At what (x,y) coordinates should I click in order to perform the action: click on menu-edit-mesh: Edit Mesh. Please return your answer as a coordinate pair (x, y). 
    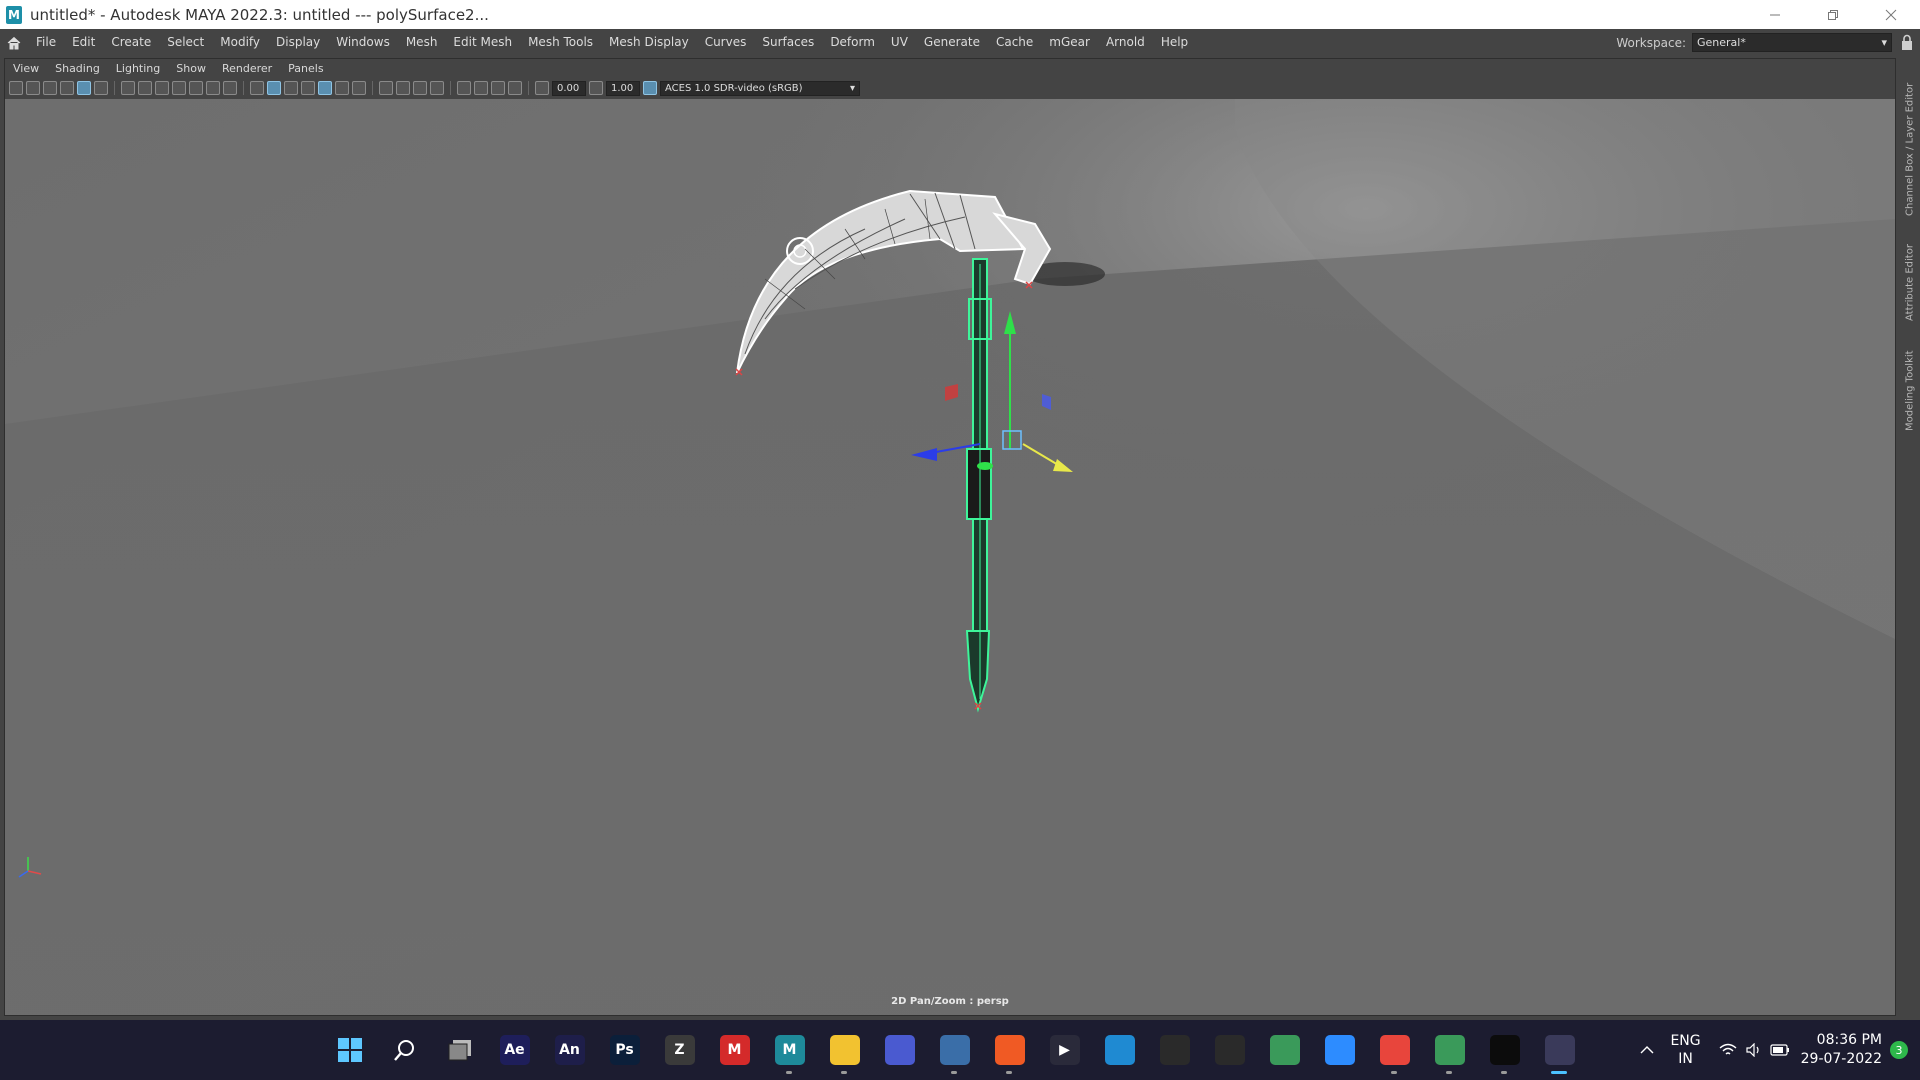
    Looking at the image, I should click on (482, 42).